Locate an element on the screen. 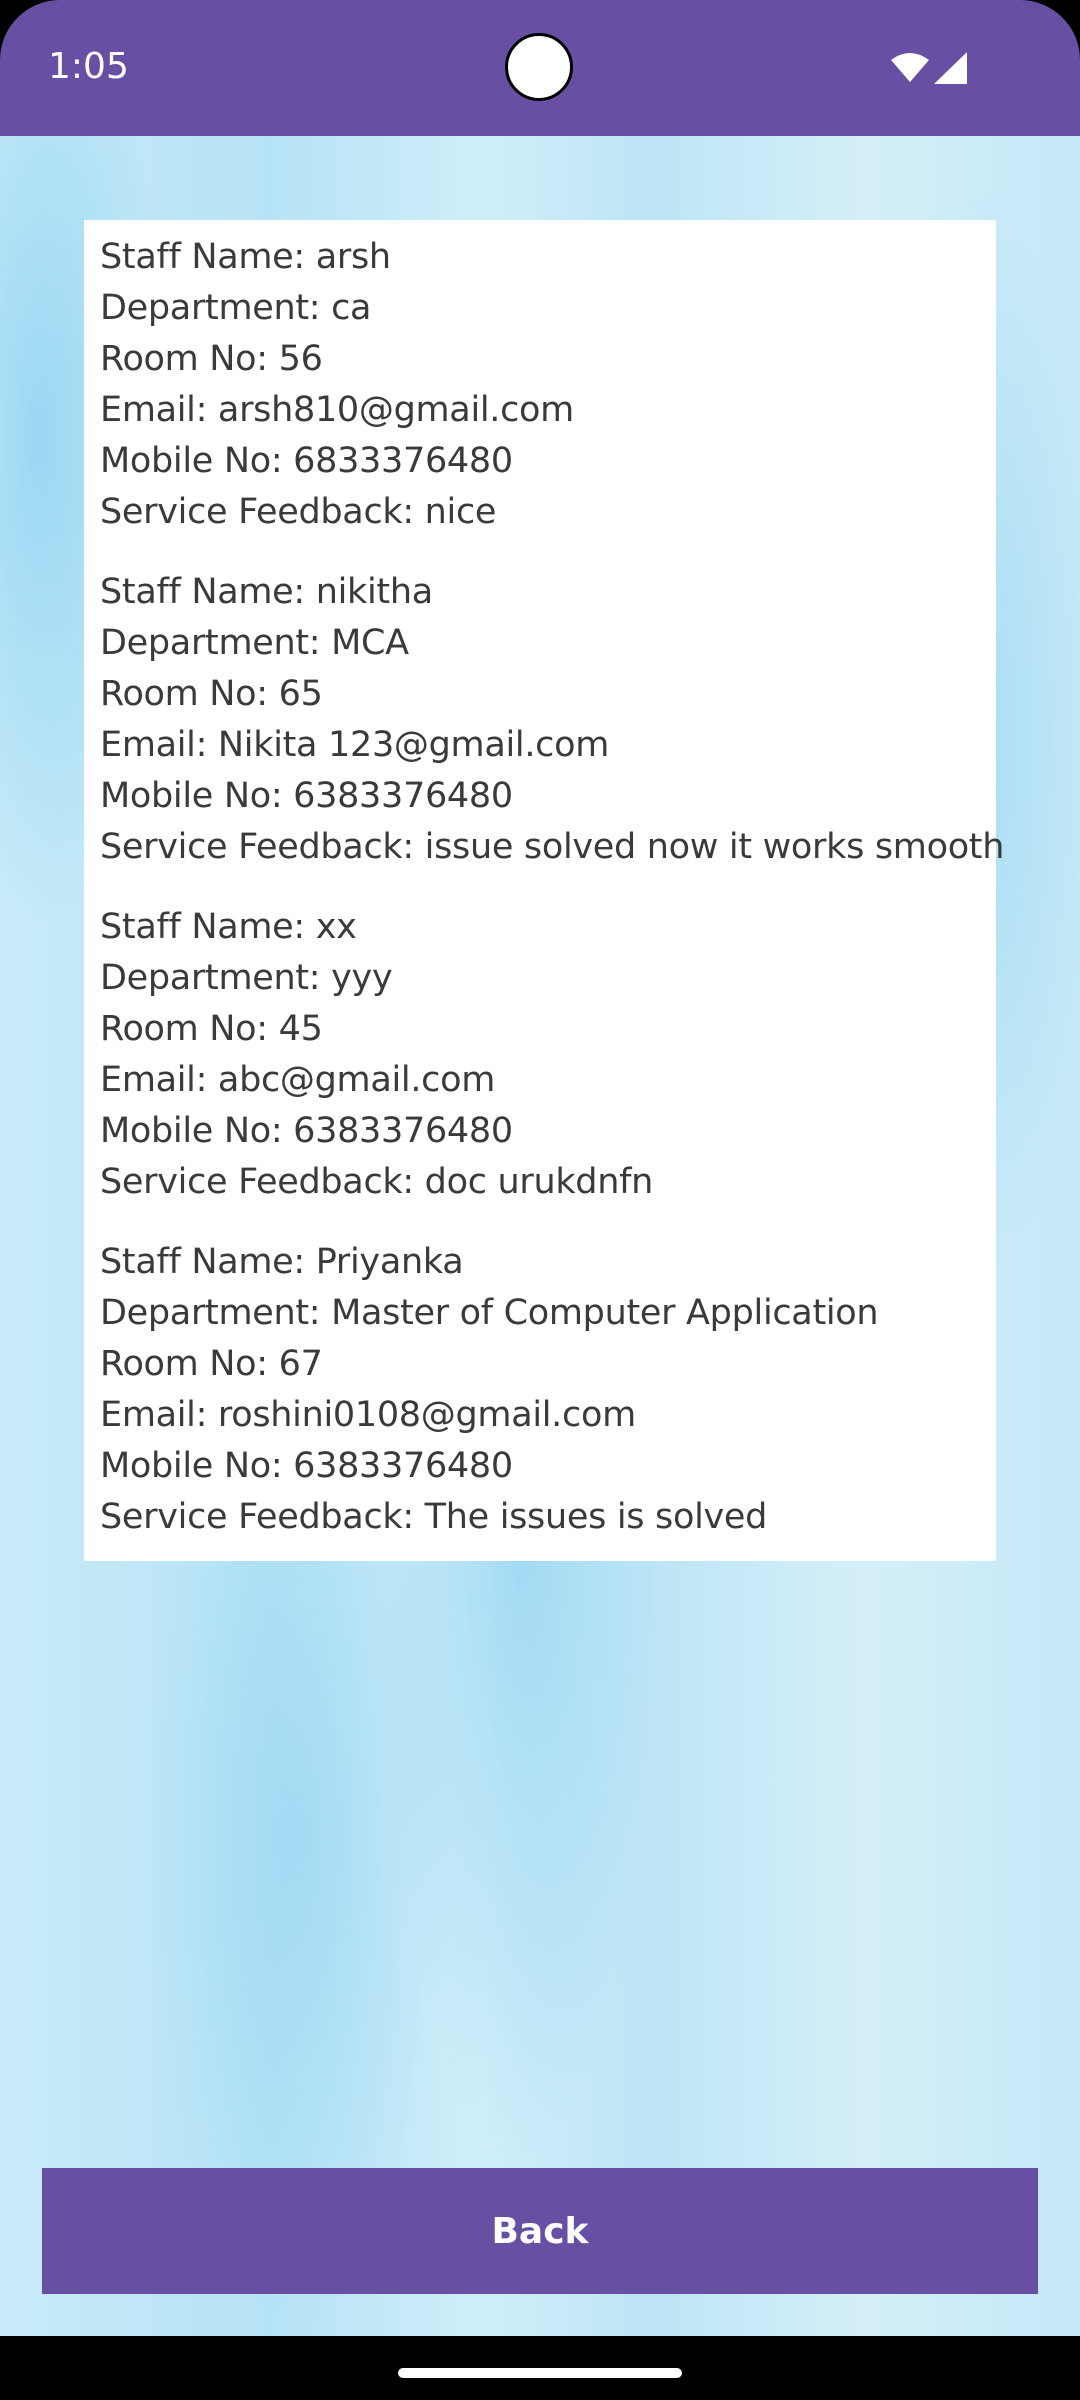 This screenshot has height=2400, width=1080. email: Email: Nikita 123@gmail.com is located at coordinates (355, 745).